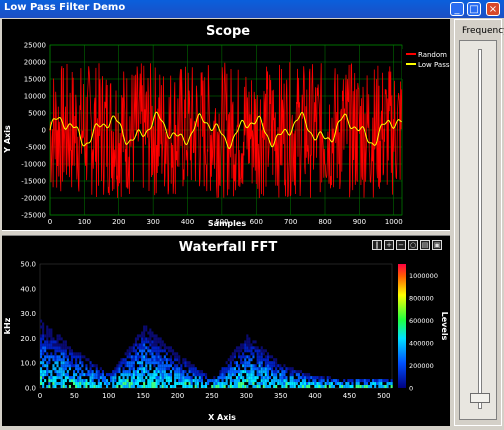  I want to click on minimize-button: _, so click(457, 9).